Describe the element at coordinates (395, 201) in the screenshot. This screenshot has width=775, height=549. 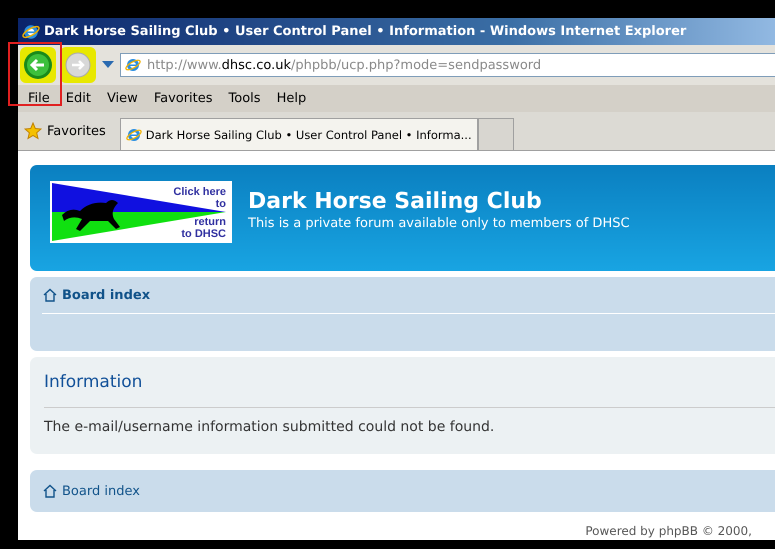
I see `site-title: Dark Horse Sailing Club` at that location.